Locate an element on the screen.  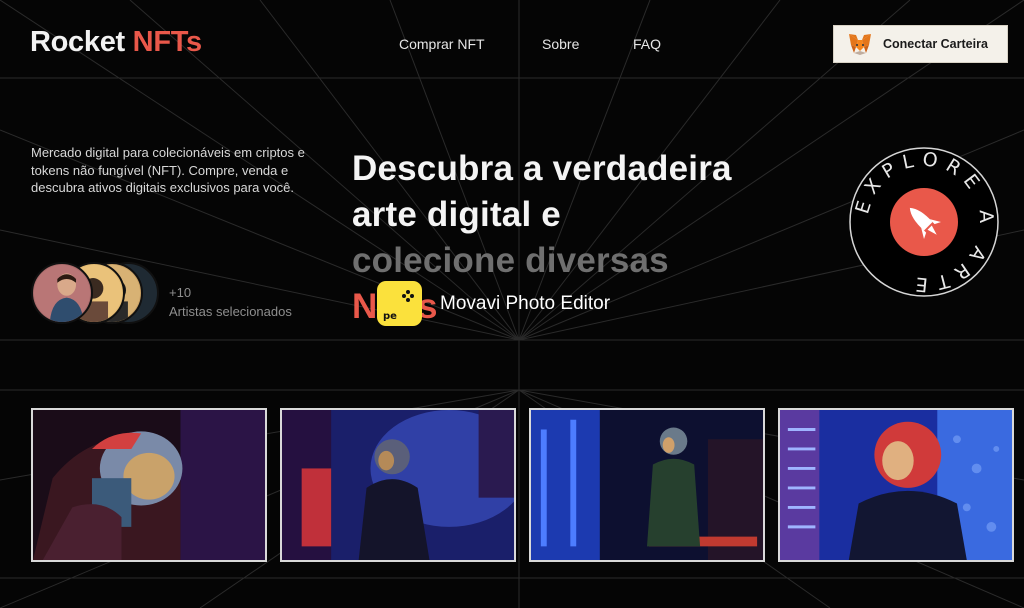
logo-accent: NFTs is located at coordinates (167, 42).